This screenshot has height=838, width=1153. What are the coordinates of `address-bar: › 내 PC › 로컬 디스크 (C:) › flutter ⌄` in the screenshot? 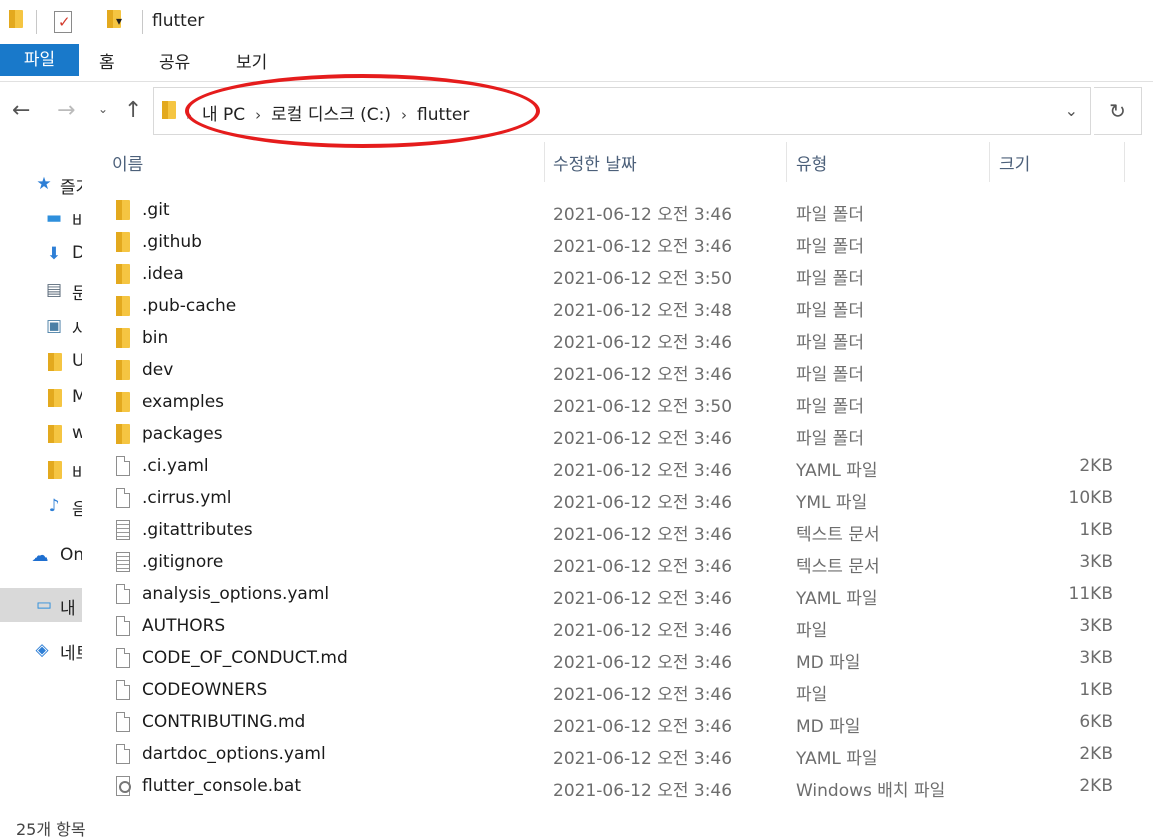 It's located at (622, 111).